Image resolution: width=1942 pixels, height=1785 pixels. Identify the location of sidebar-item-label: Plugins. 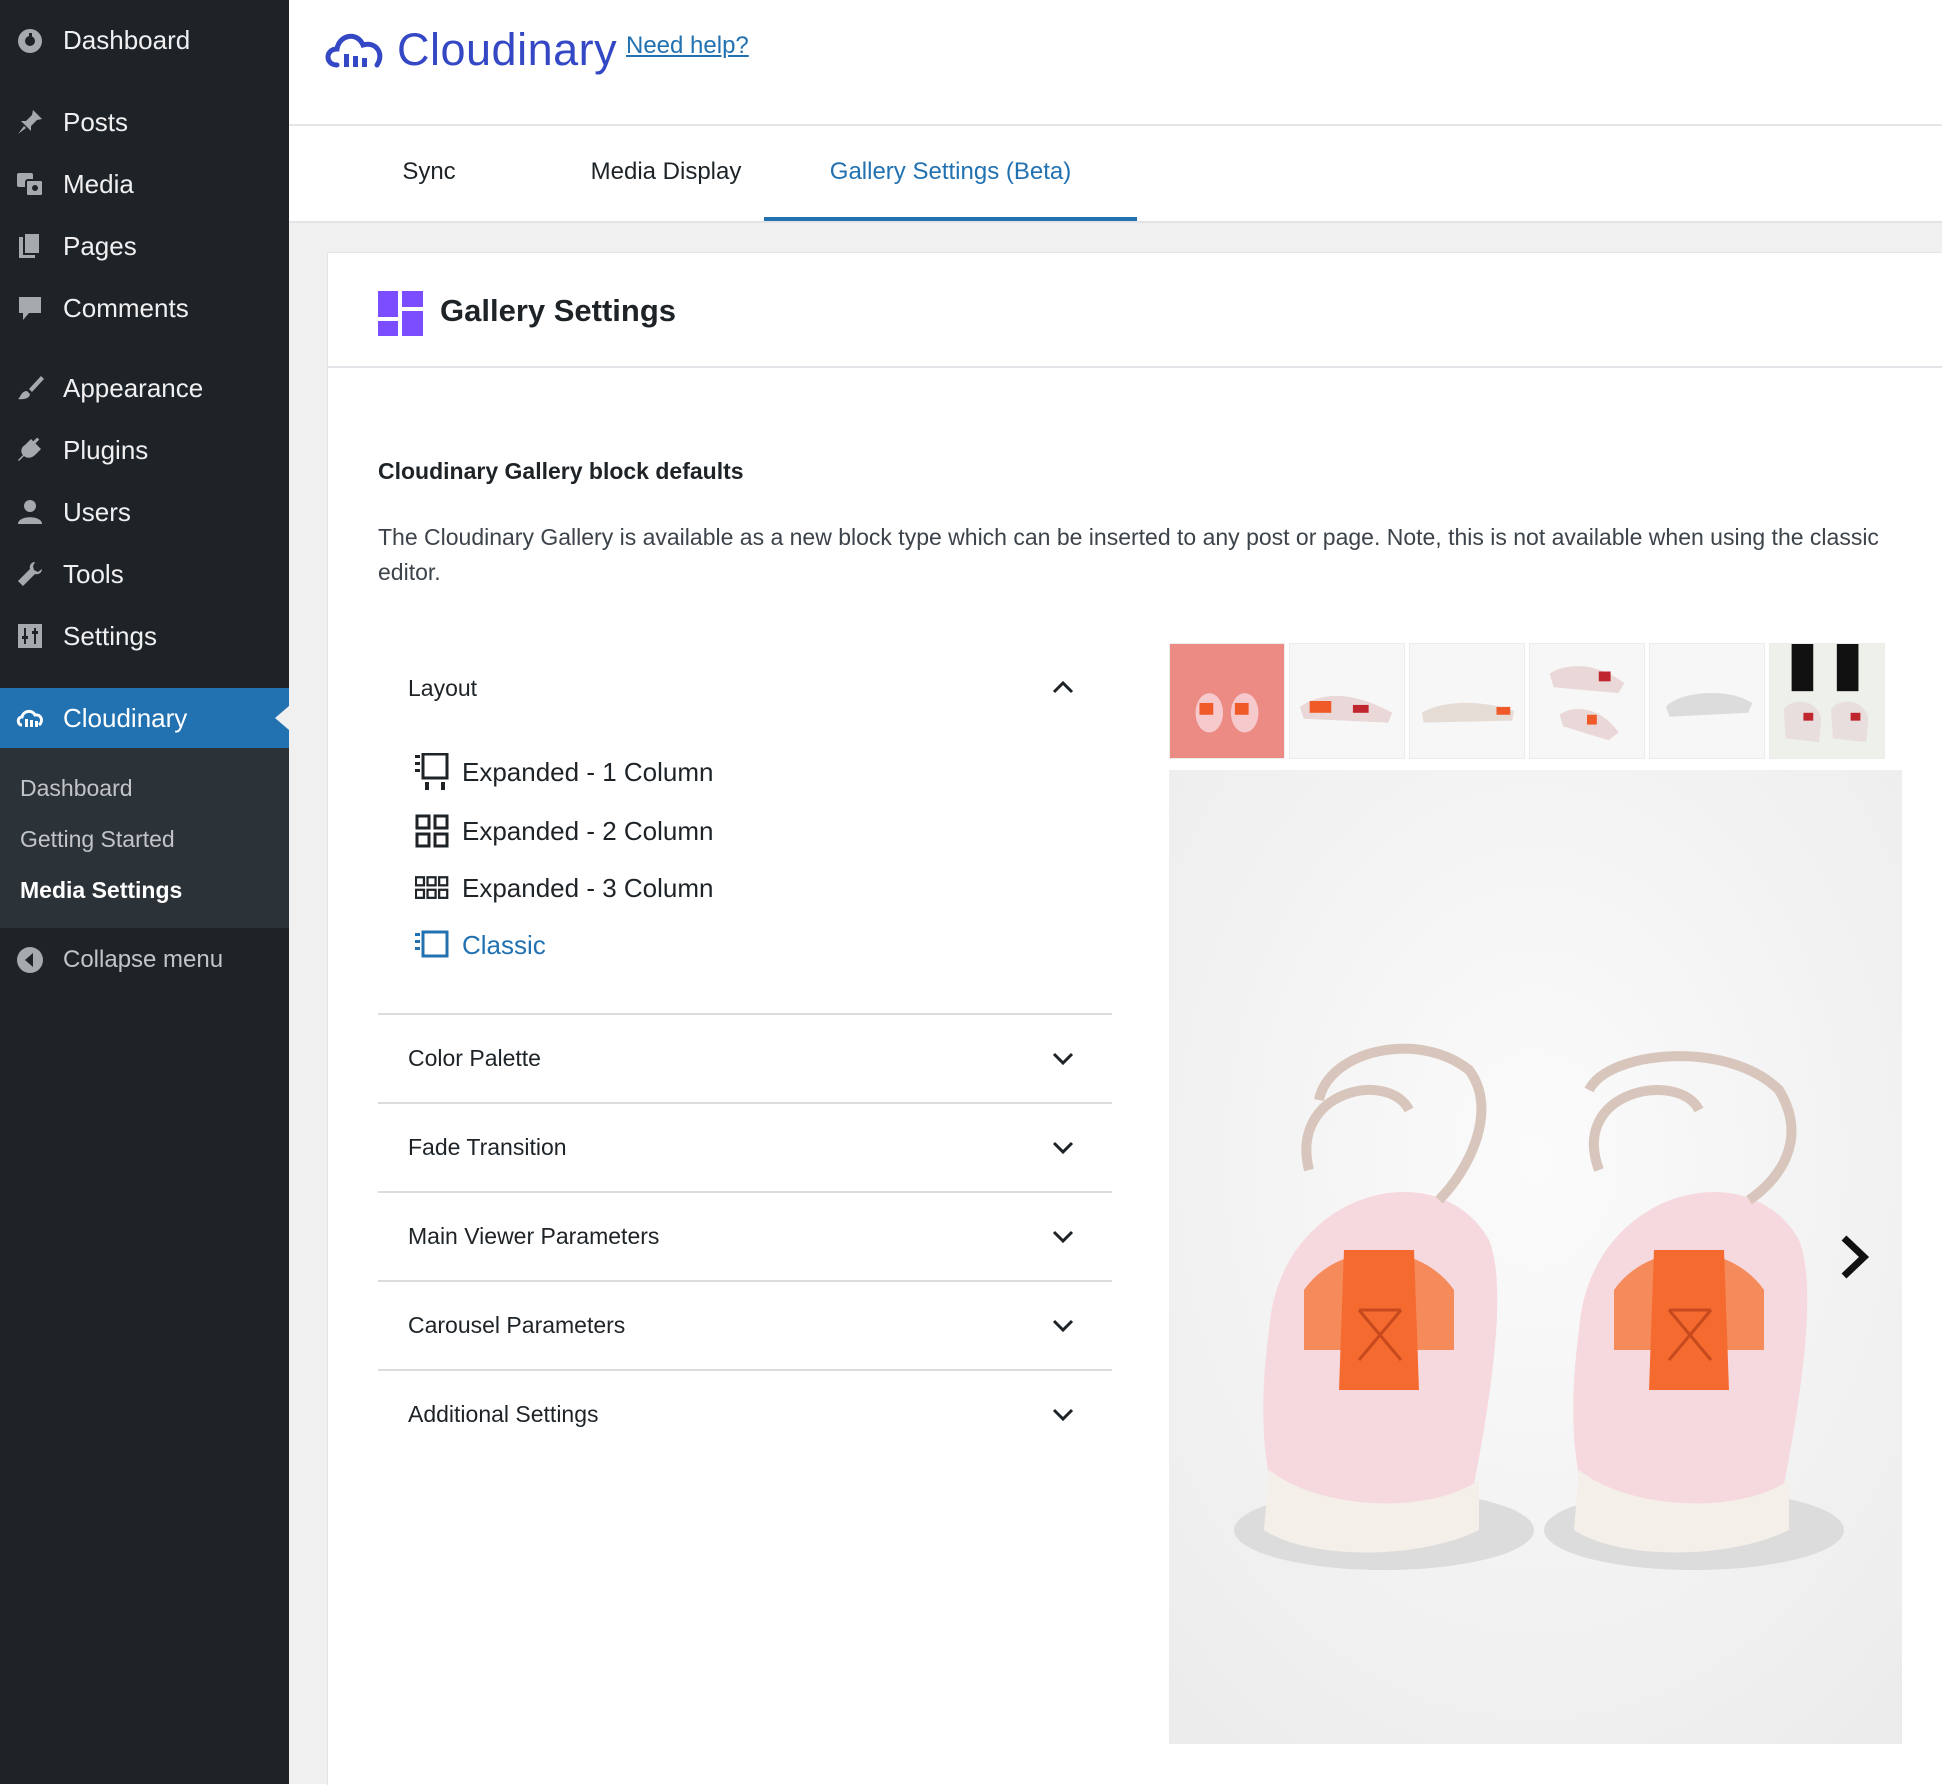
(106, 450).